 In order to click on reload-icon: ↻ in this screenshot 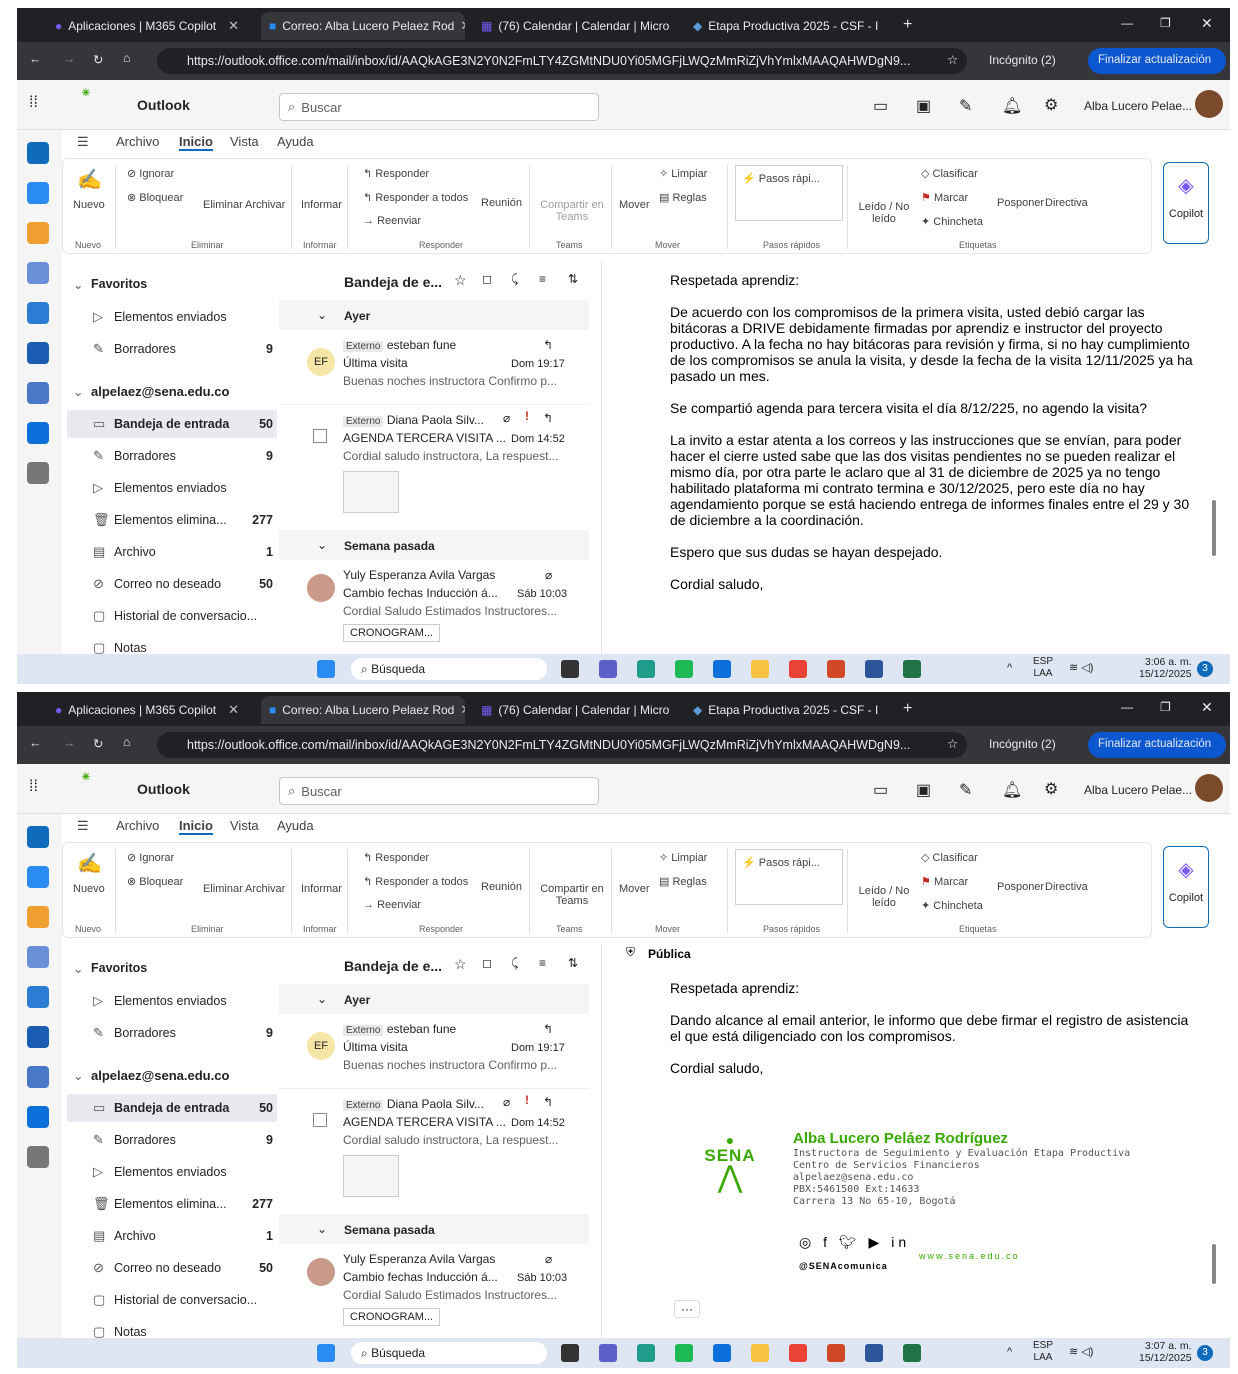, I will do `click(98, 59)`.